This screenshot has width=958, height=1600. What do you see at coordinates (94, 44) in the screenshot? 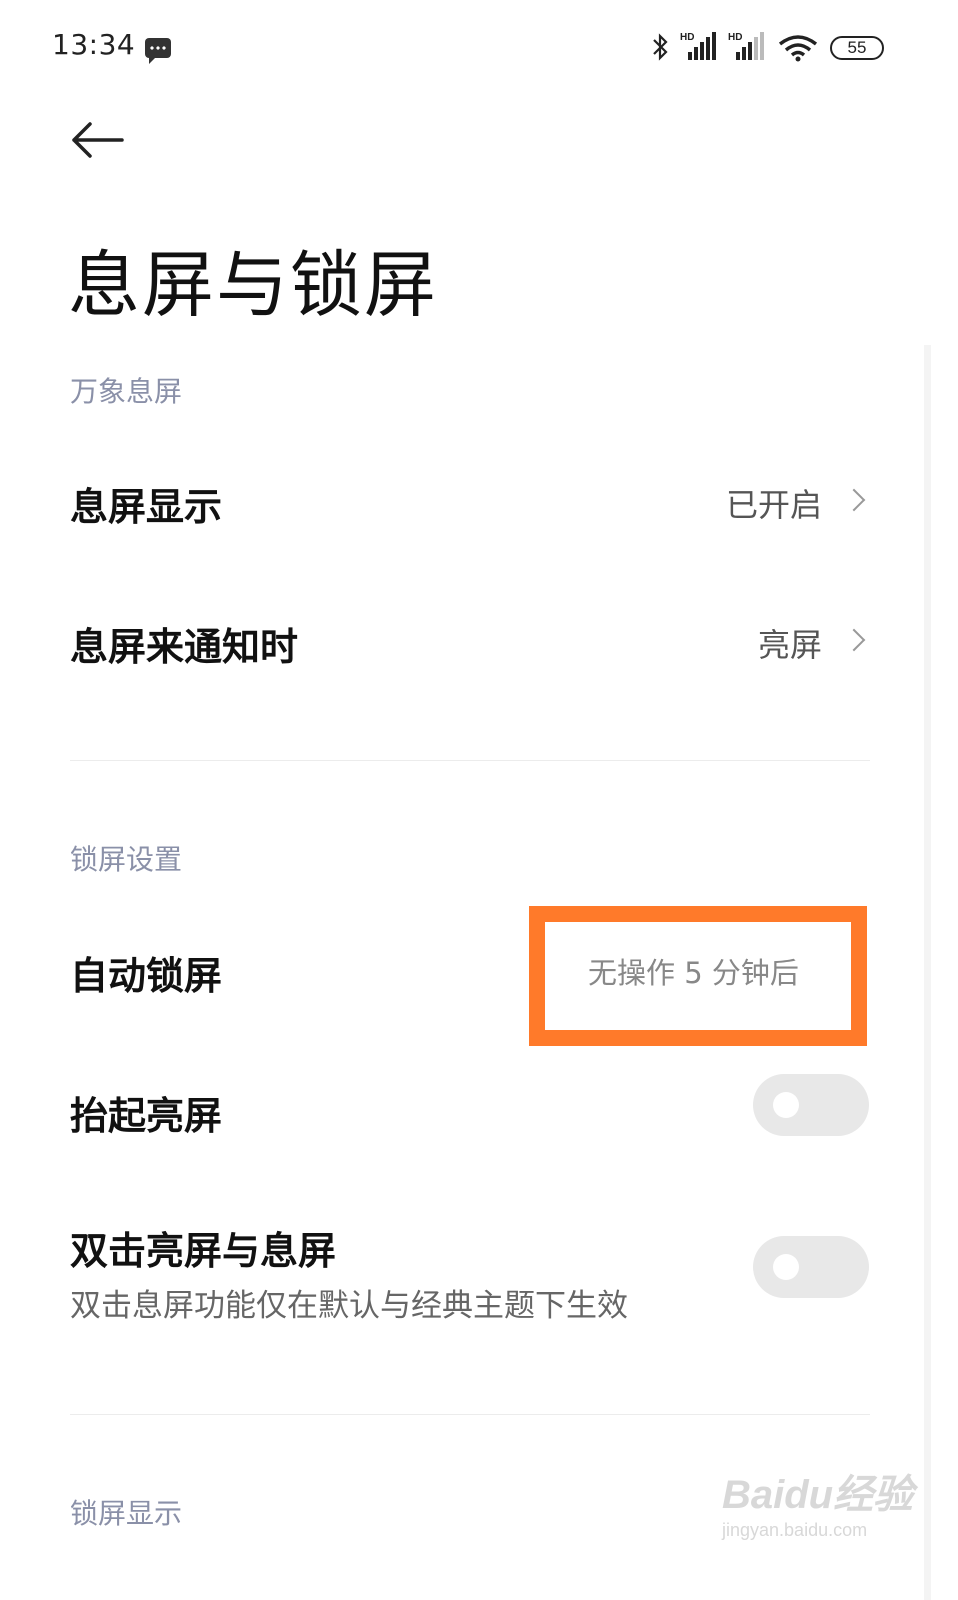
I see `status-time: 13:34` at bounding box center [94, 44].